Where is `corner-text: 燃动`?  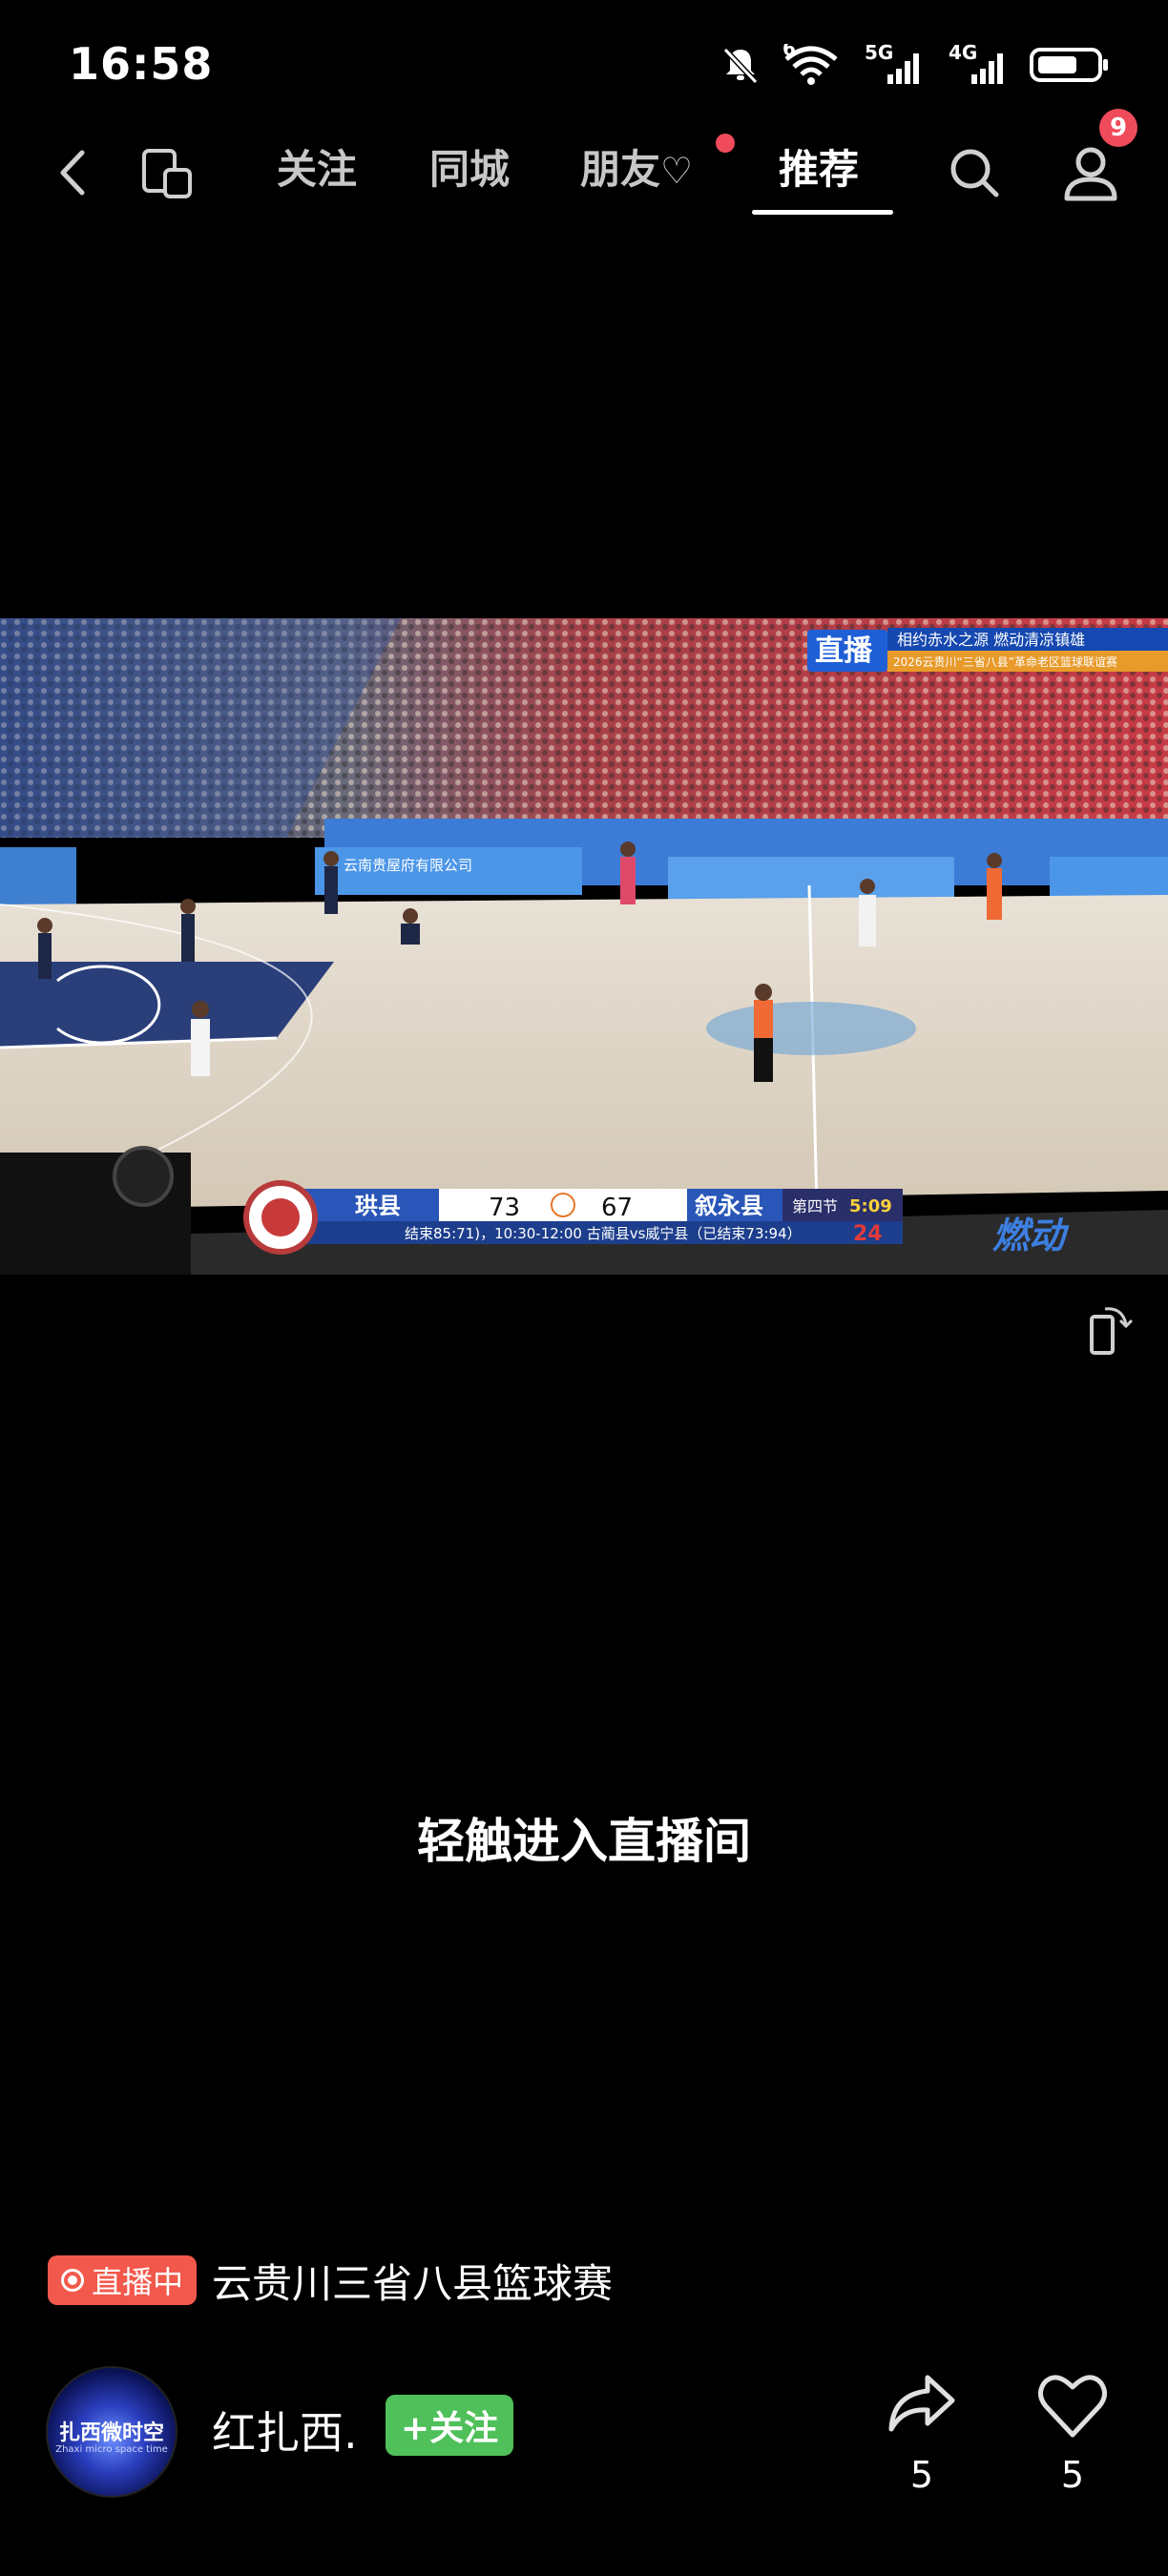
corner-text: 燃动 is located at coordinates (1031, 1236).